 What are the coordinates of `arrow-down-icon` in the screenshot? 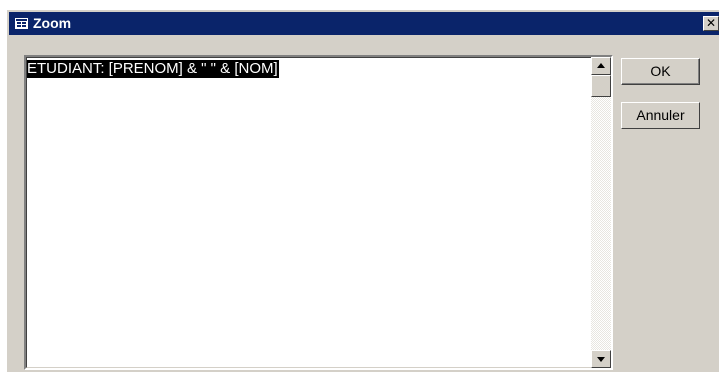 It's located at (601, 359).